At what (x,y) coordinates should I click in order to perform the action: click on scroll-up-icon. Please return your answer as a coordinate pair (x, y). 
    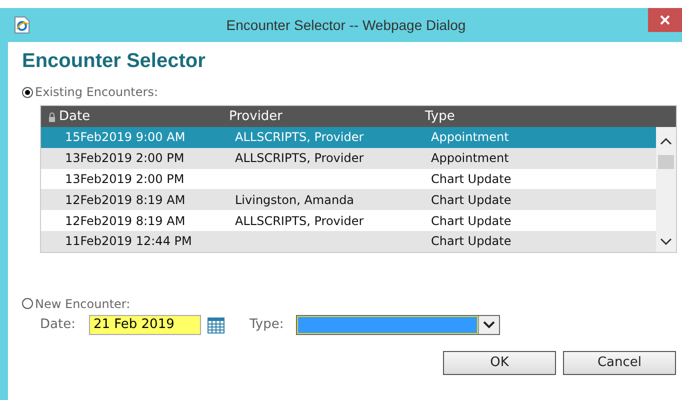
    Looking at the image, I should click on (666, 141).